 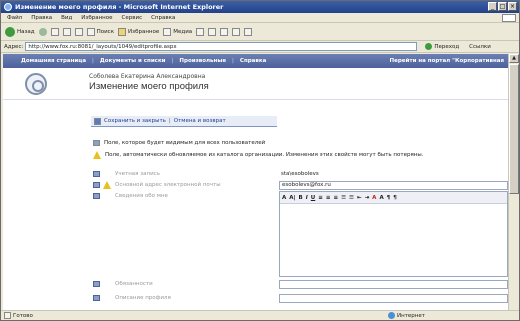 I want to click on action-bar: Сохранить и закрыть | Отмена и возврат, so click(x=184, y=121).